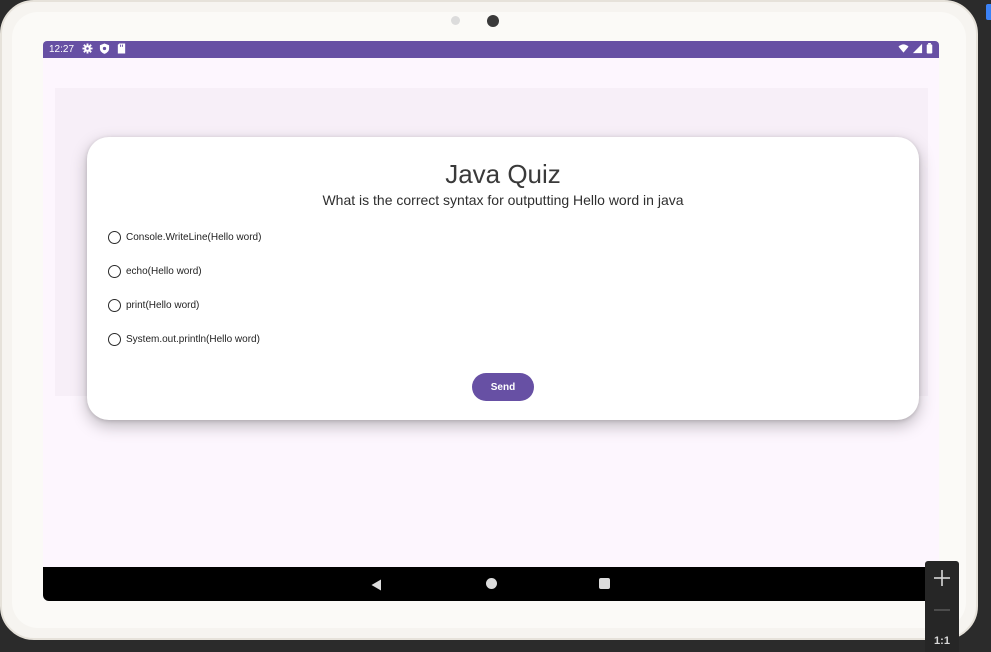 This screenshot has height=652, width=991. I want to click on battery-icon, so click(929, 48).